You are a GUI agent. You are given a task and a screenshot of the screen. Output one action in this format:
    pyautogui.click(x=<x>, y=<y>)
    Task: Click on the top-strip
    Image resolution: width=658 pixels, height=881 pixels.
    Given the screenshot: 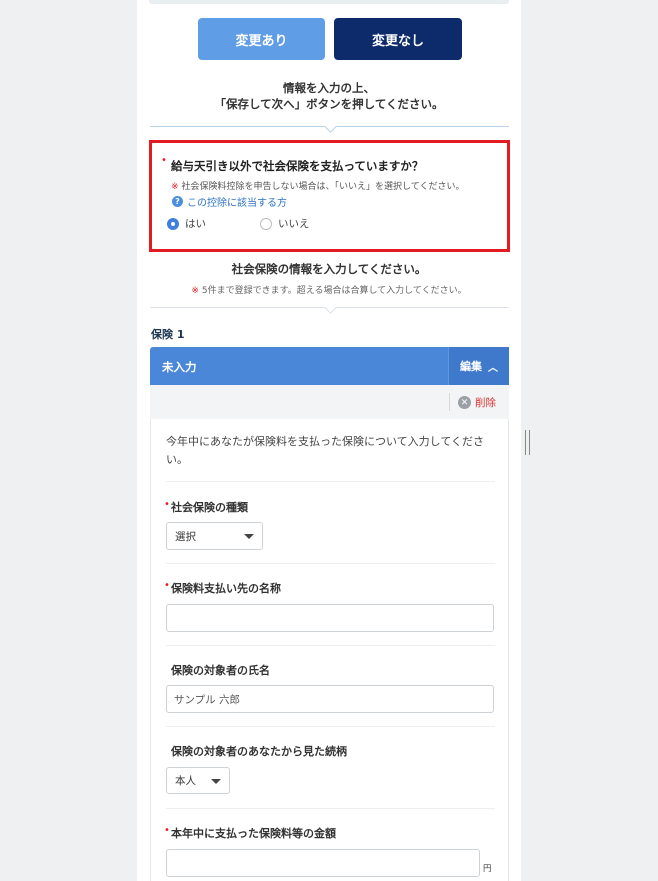 What is the action you would take?
    pyautogui.click(x=329, y=2)
    